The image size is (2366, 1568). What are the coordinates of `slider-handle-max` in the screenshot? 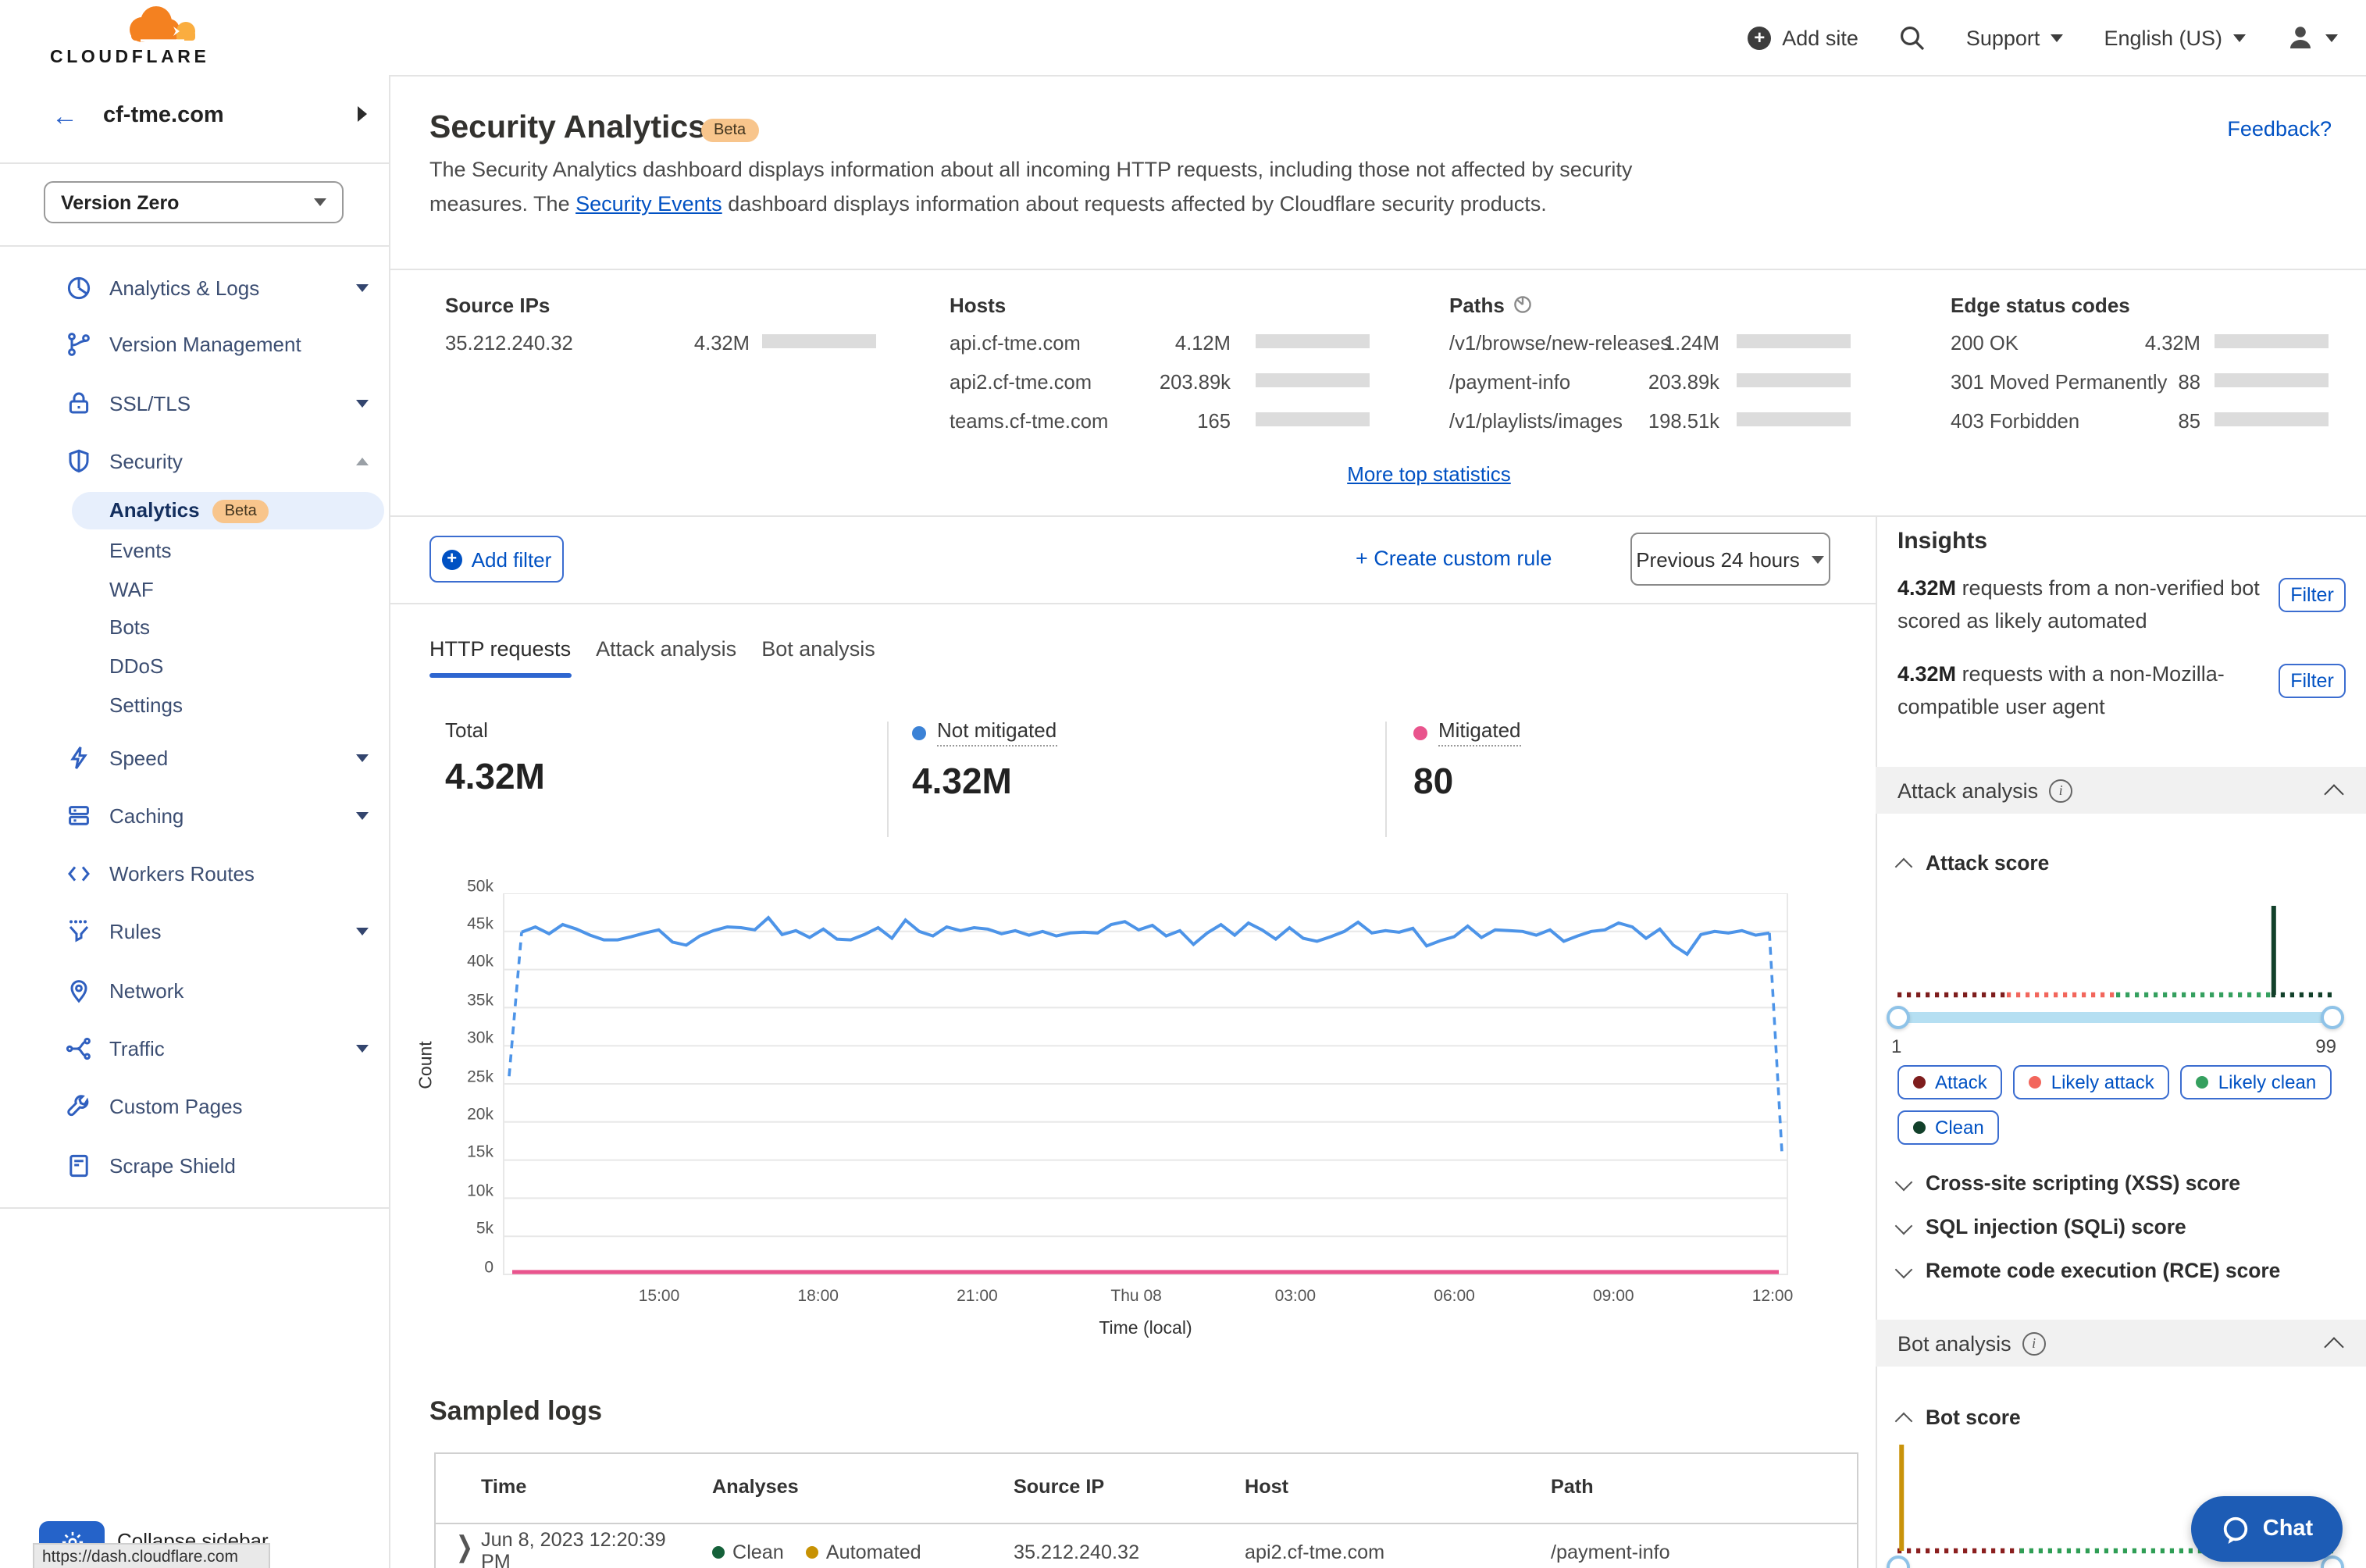 It's located at (2331, 1017).